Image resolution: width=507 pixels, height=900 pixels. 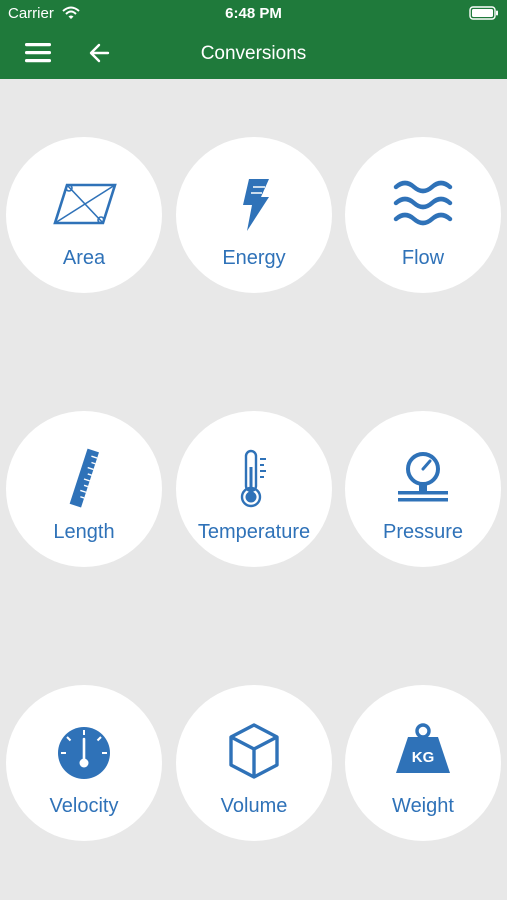 I want to click on tile-pressure: Pressure, so click(x=423, y=489).